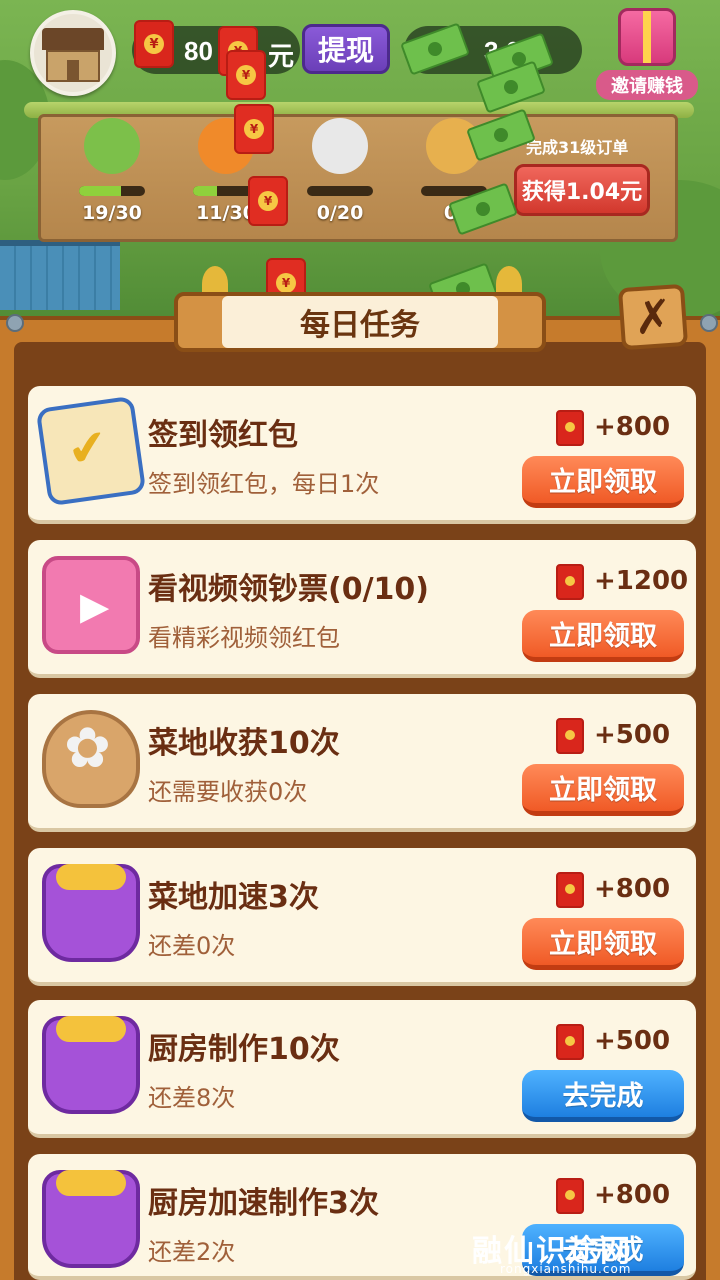  What do you see at coordinates (346, 49) in the screenshot?
I see `withdraw-button: 提现` at bounding box center [346, 49].